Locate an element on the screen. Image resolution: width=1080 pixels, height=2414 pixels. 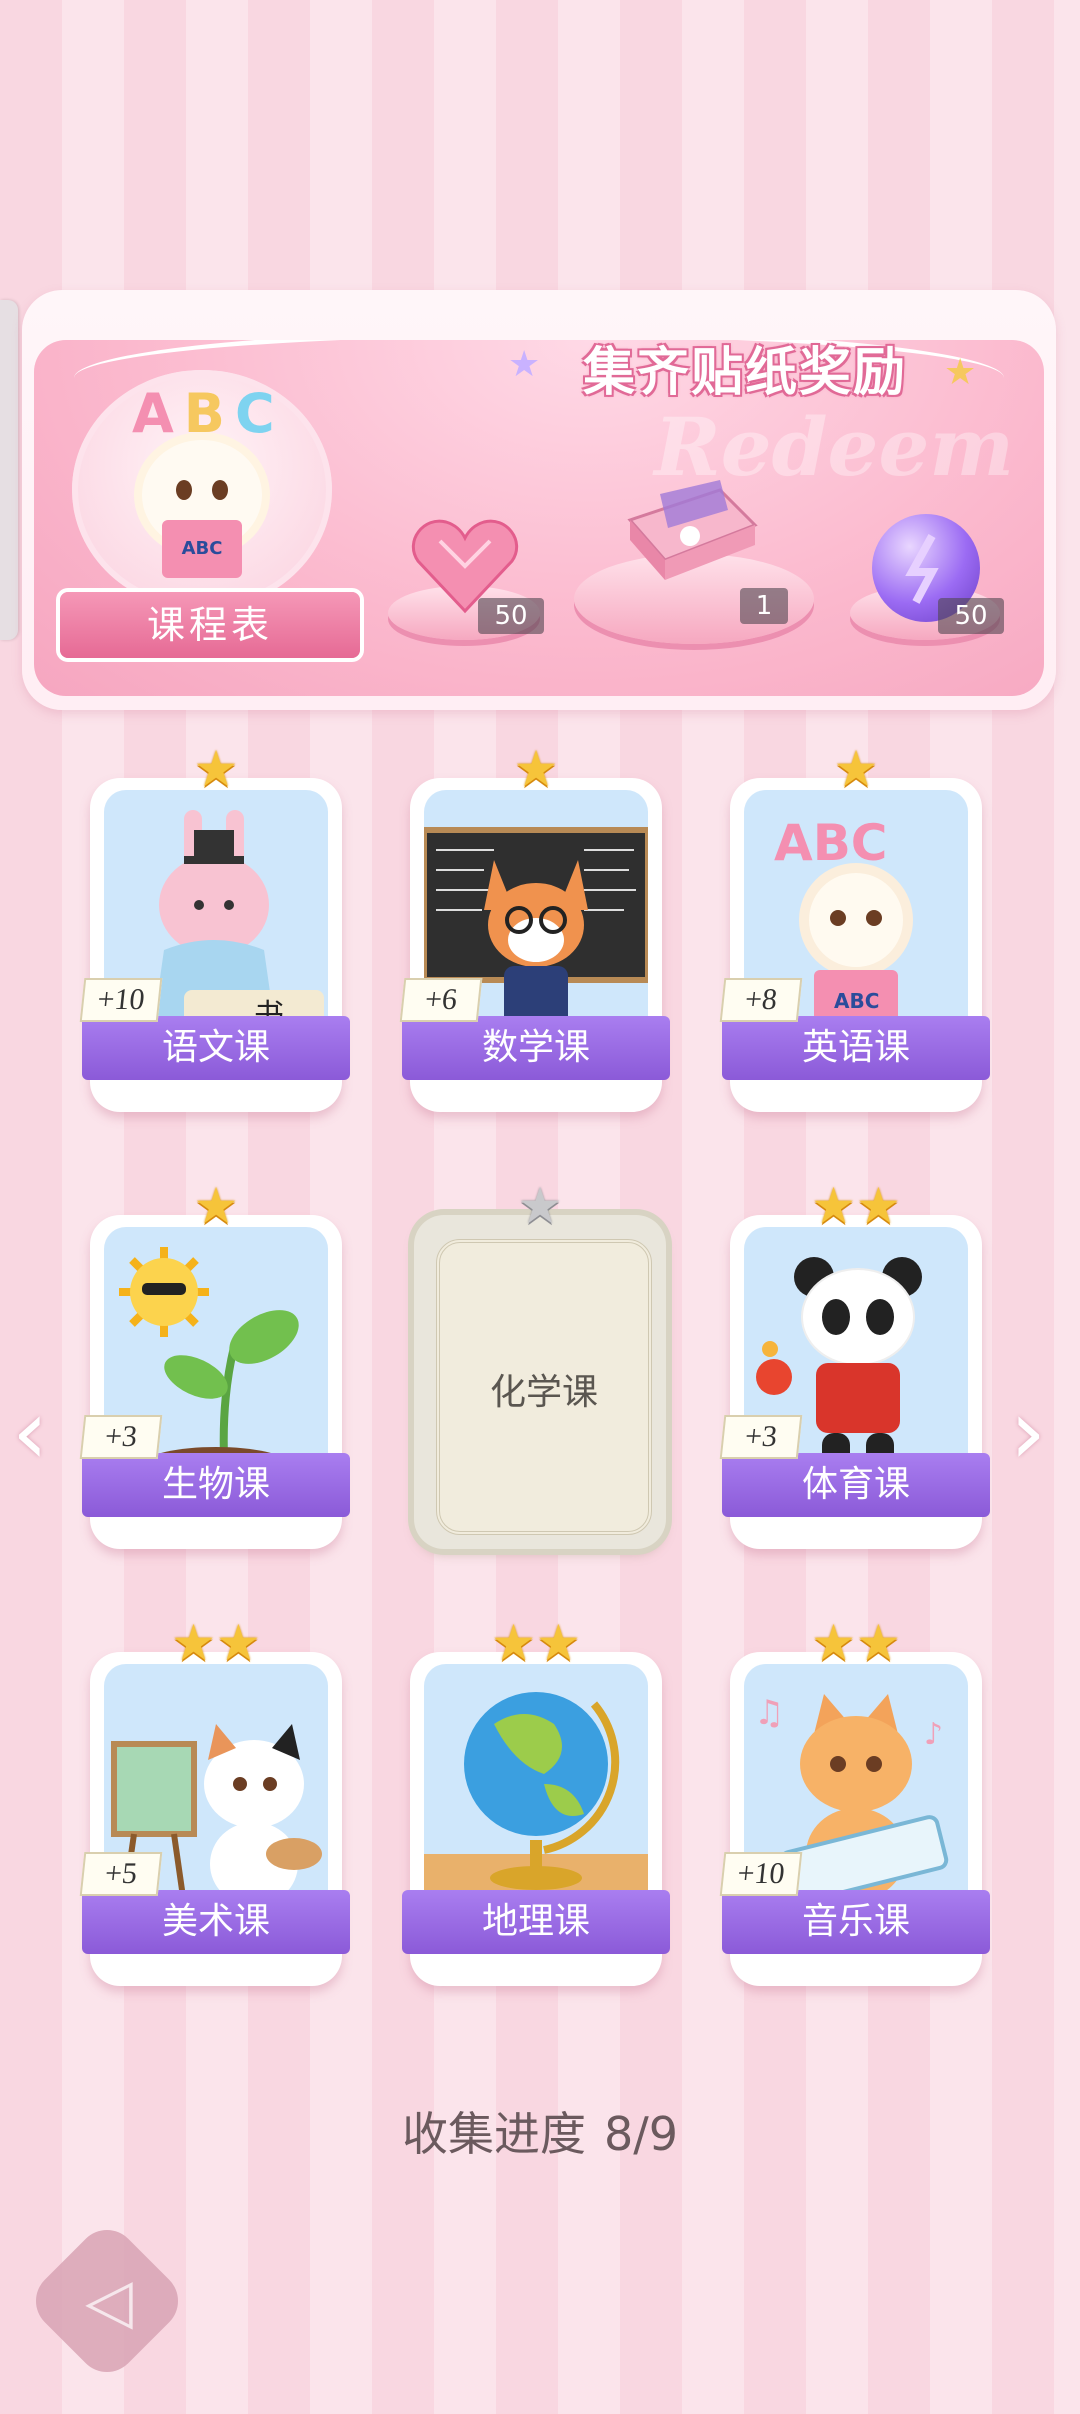
progress-label: 收集进度 is located at coordinates (493, 2134).